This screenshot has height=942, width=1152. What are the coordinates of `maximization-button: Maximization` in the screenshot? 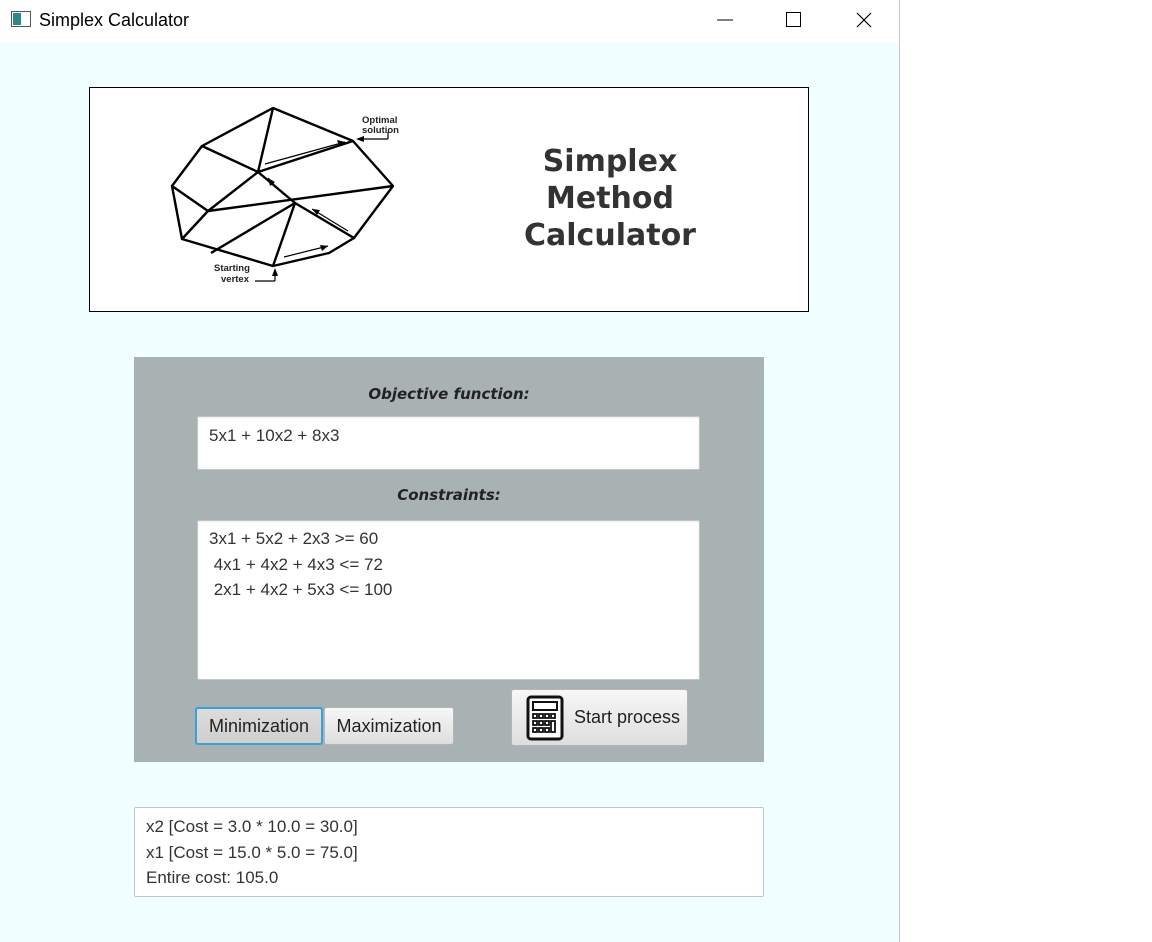 It's located at (389, 726).